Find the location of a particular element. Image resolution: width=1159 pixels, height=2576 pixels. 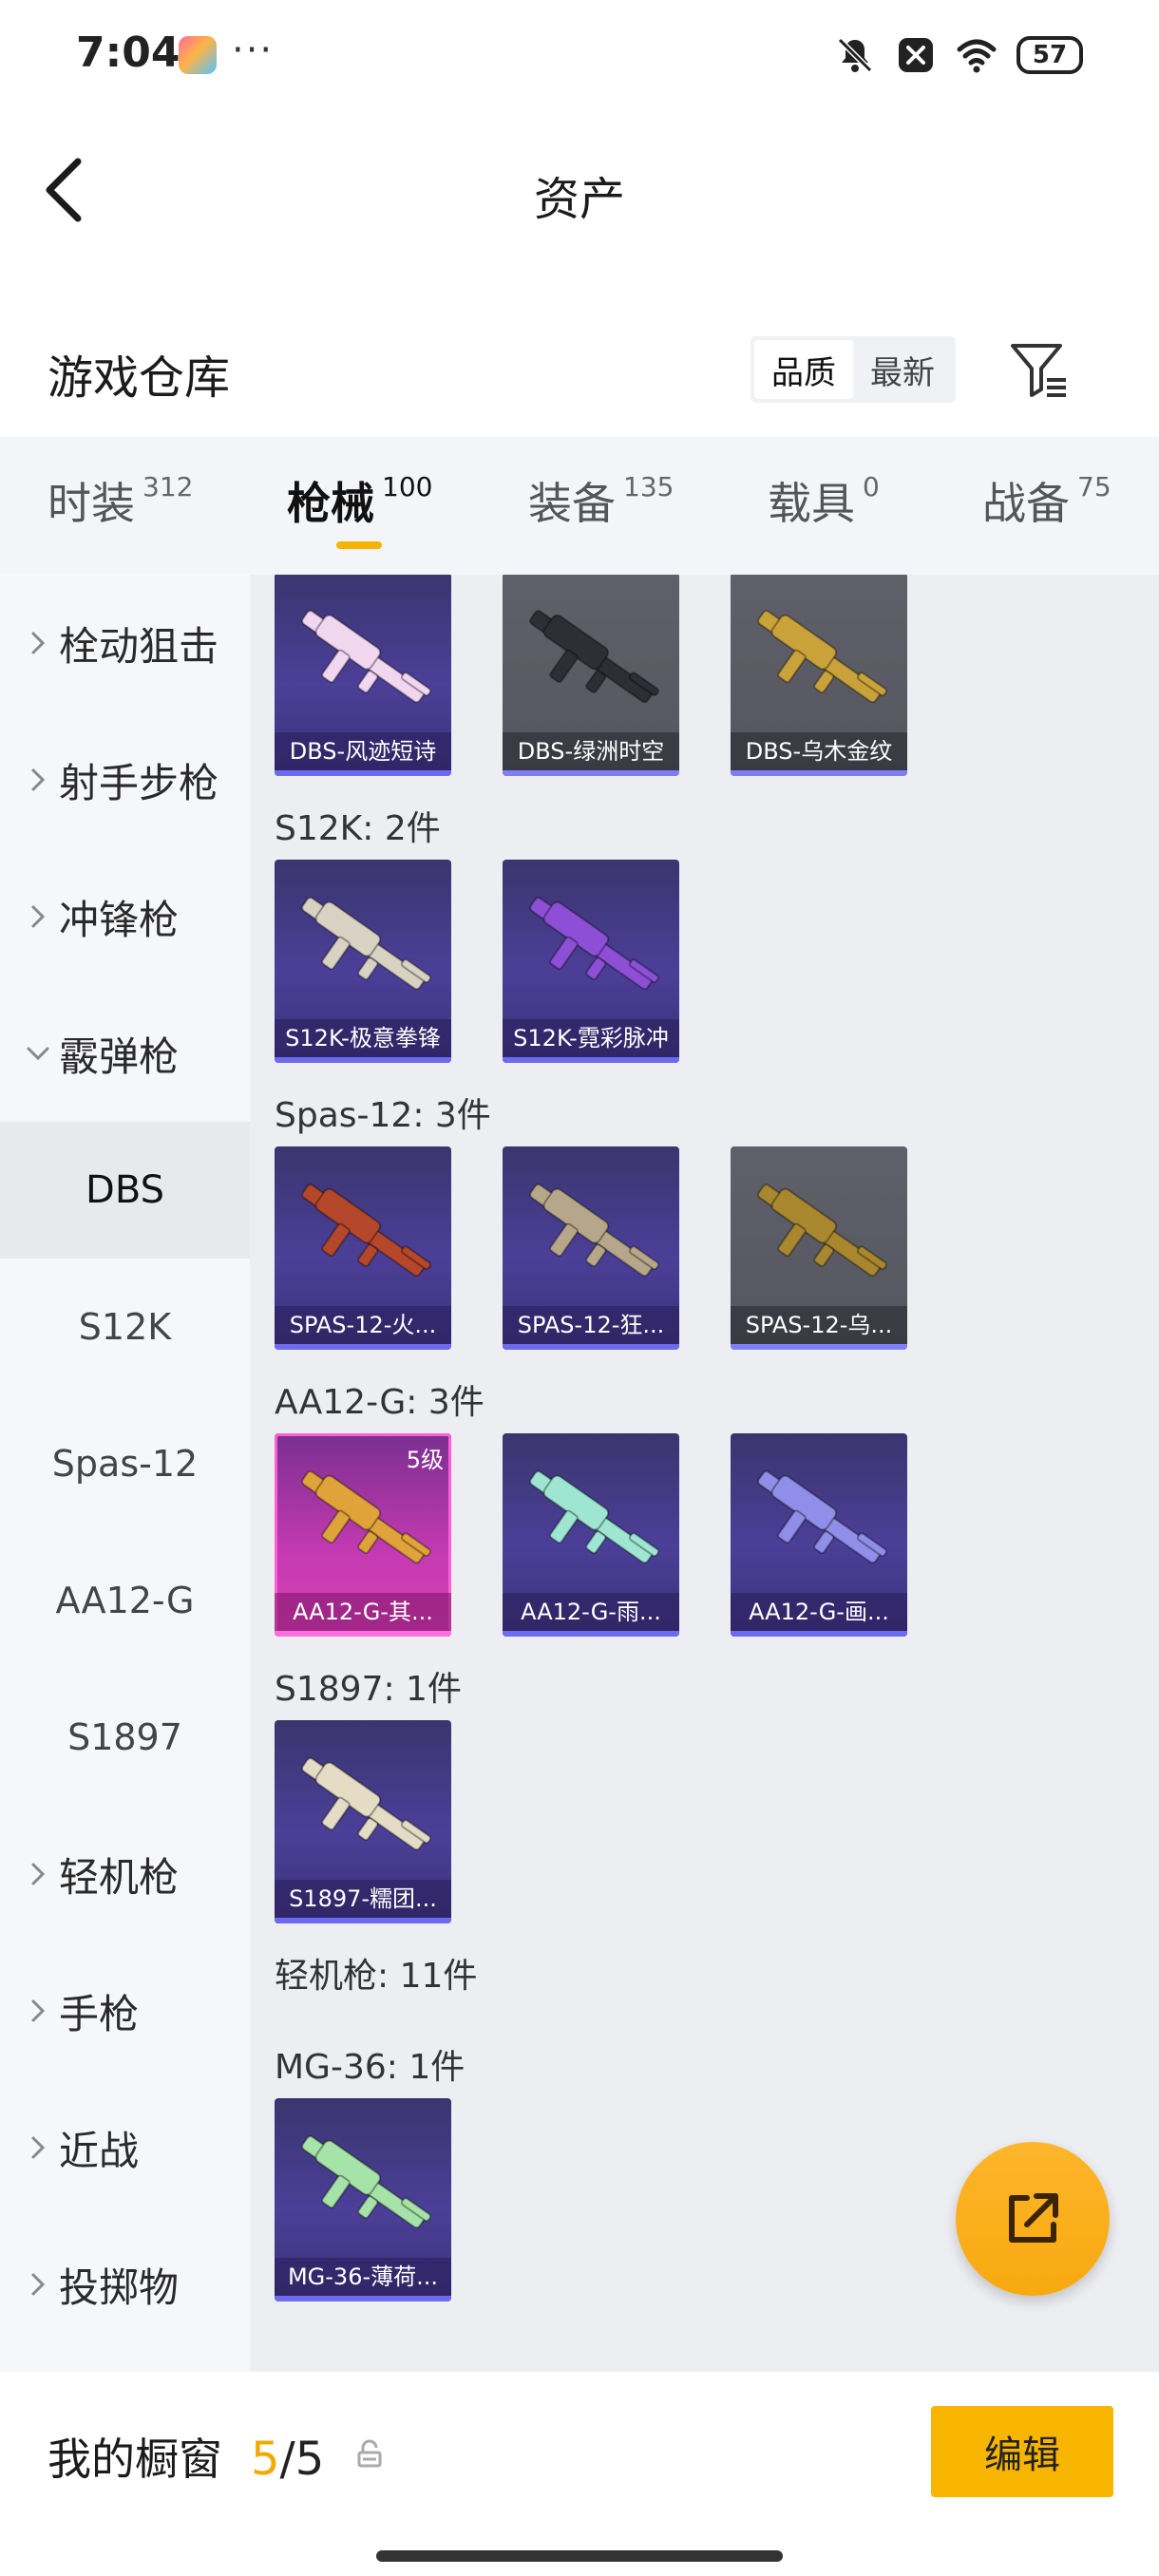

sidebar-category: 手枪 is located at coordinates (125, 2010).